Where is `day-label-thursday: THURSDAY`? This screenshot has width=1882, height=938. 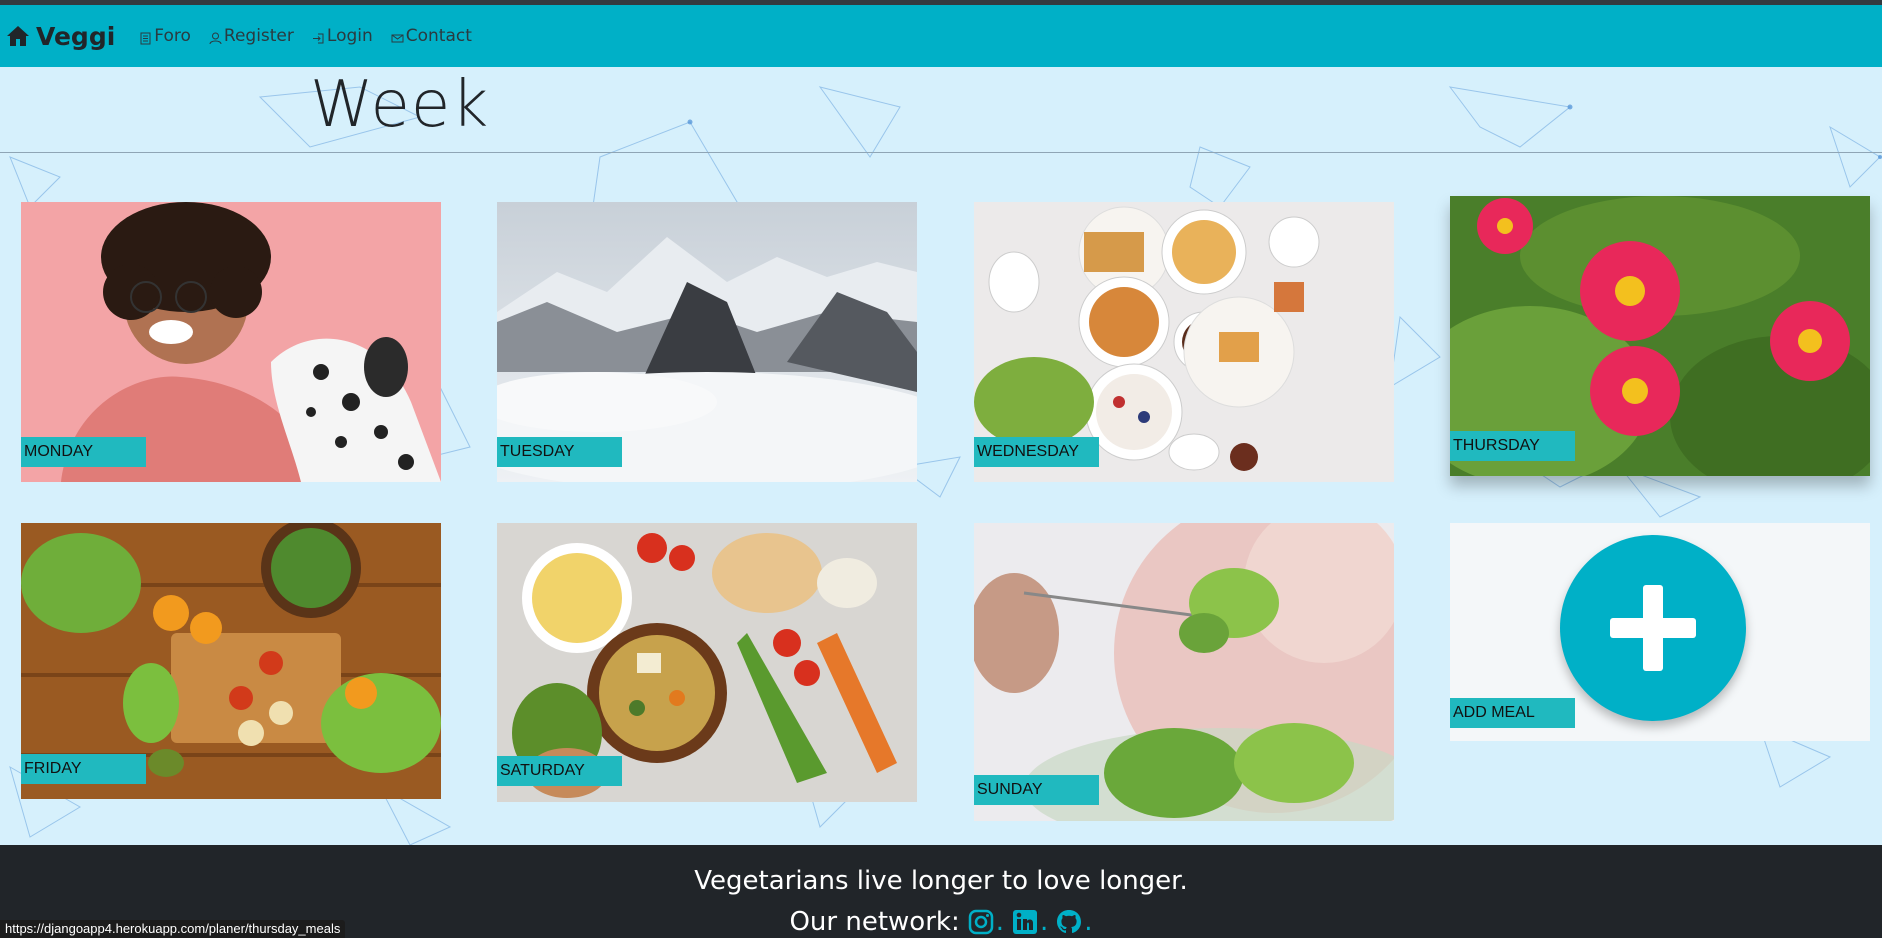
day-label-thursday: THURSDAY is located at coordinates (1512, 446).